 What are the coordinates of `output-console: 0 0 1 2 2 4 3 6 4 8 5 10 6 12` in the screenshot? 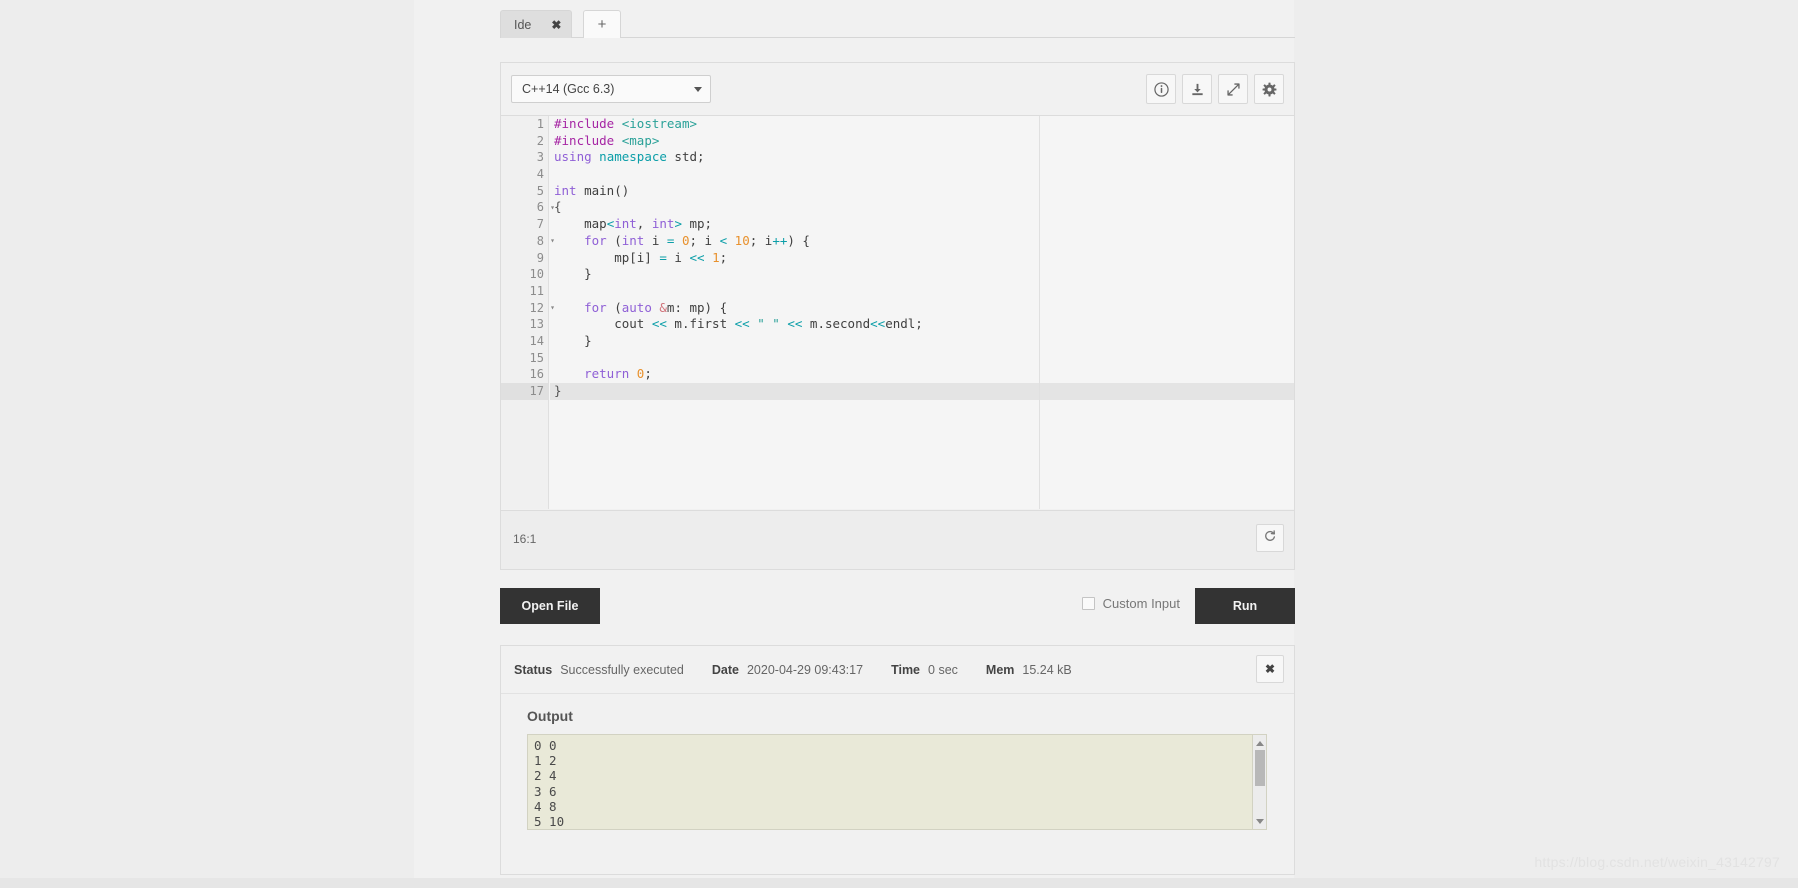 It's located at (897, 782).